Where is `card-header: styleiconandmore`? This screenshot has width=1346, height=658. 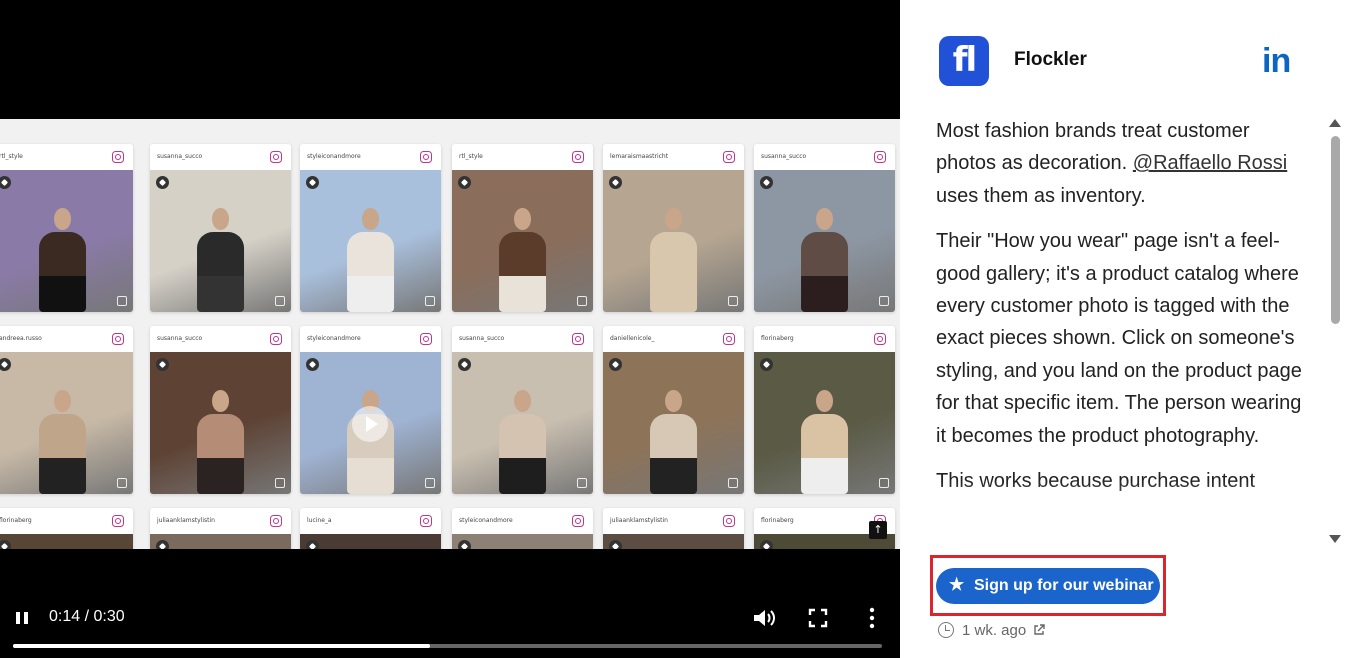
card-header: styleiconandmore is located at coordinates (370, 339).